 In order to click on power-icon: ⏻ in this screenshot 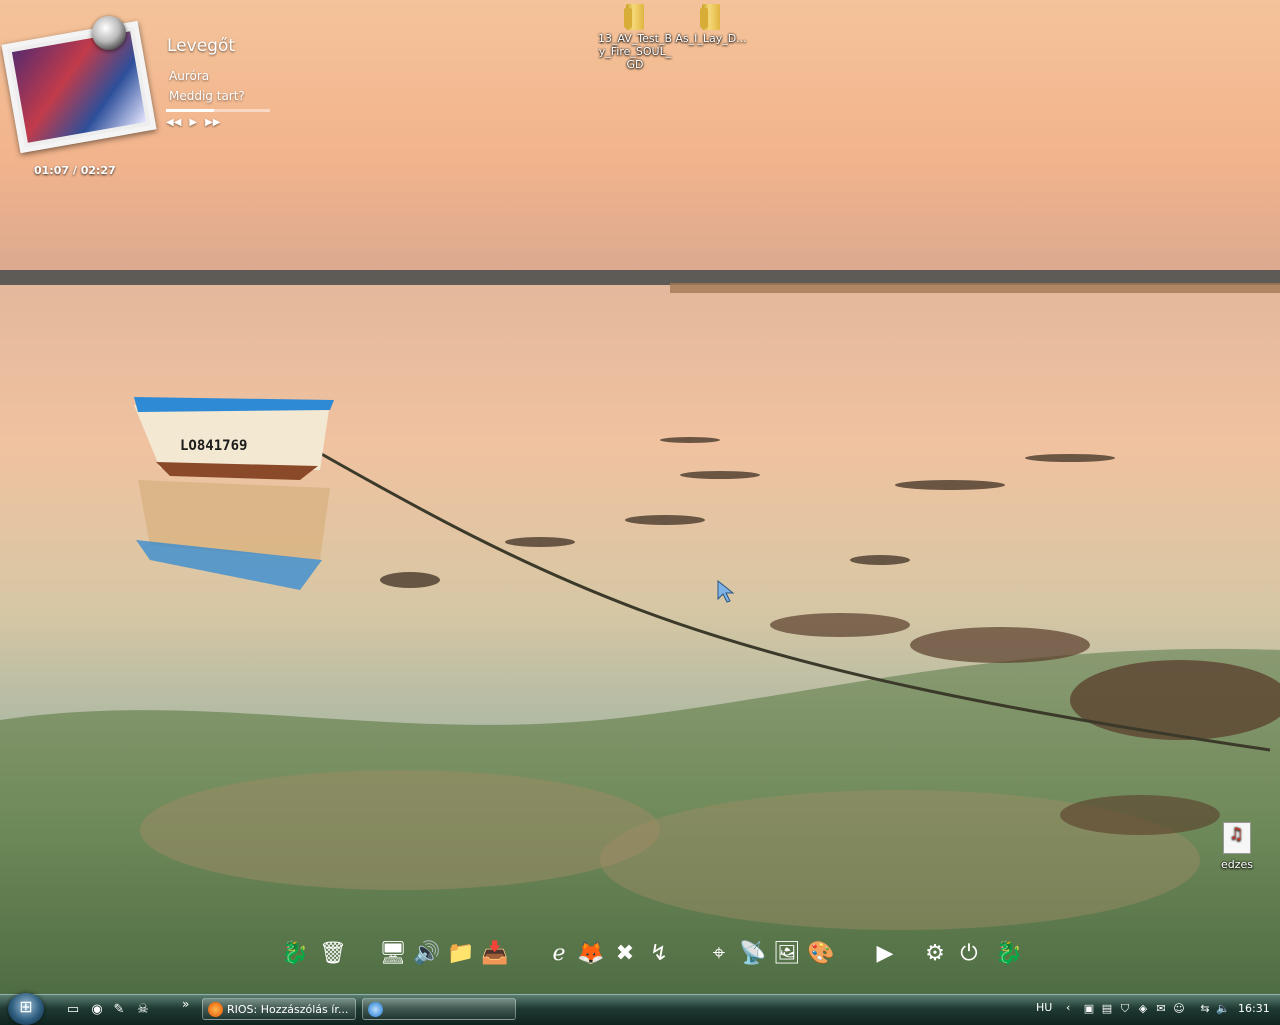, I will do `click(969, 953)`.